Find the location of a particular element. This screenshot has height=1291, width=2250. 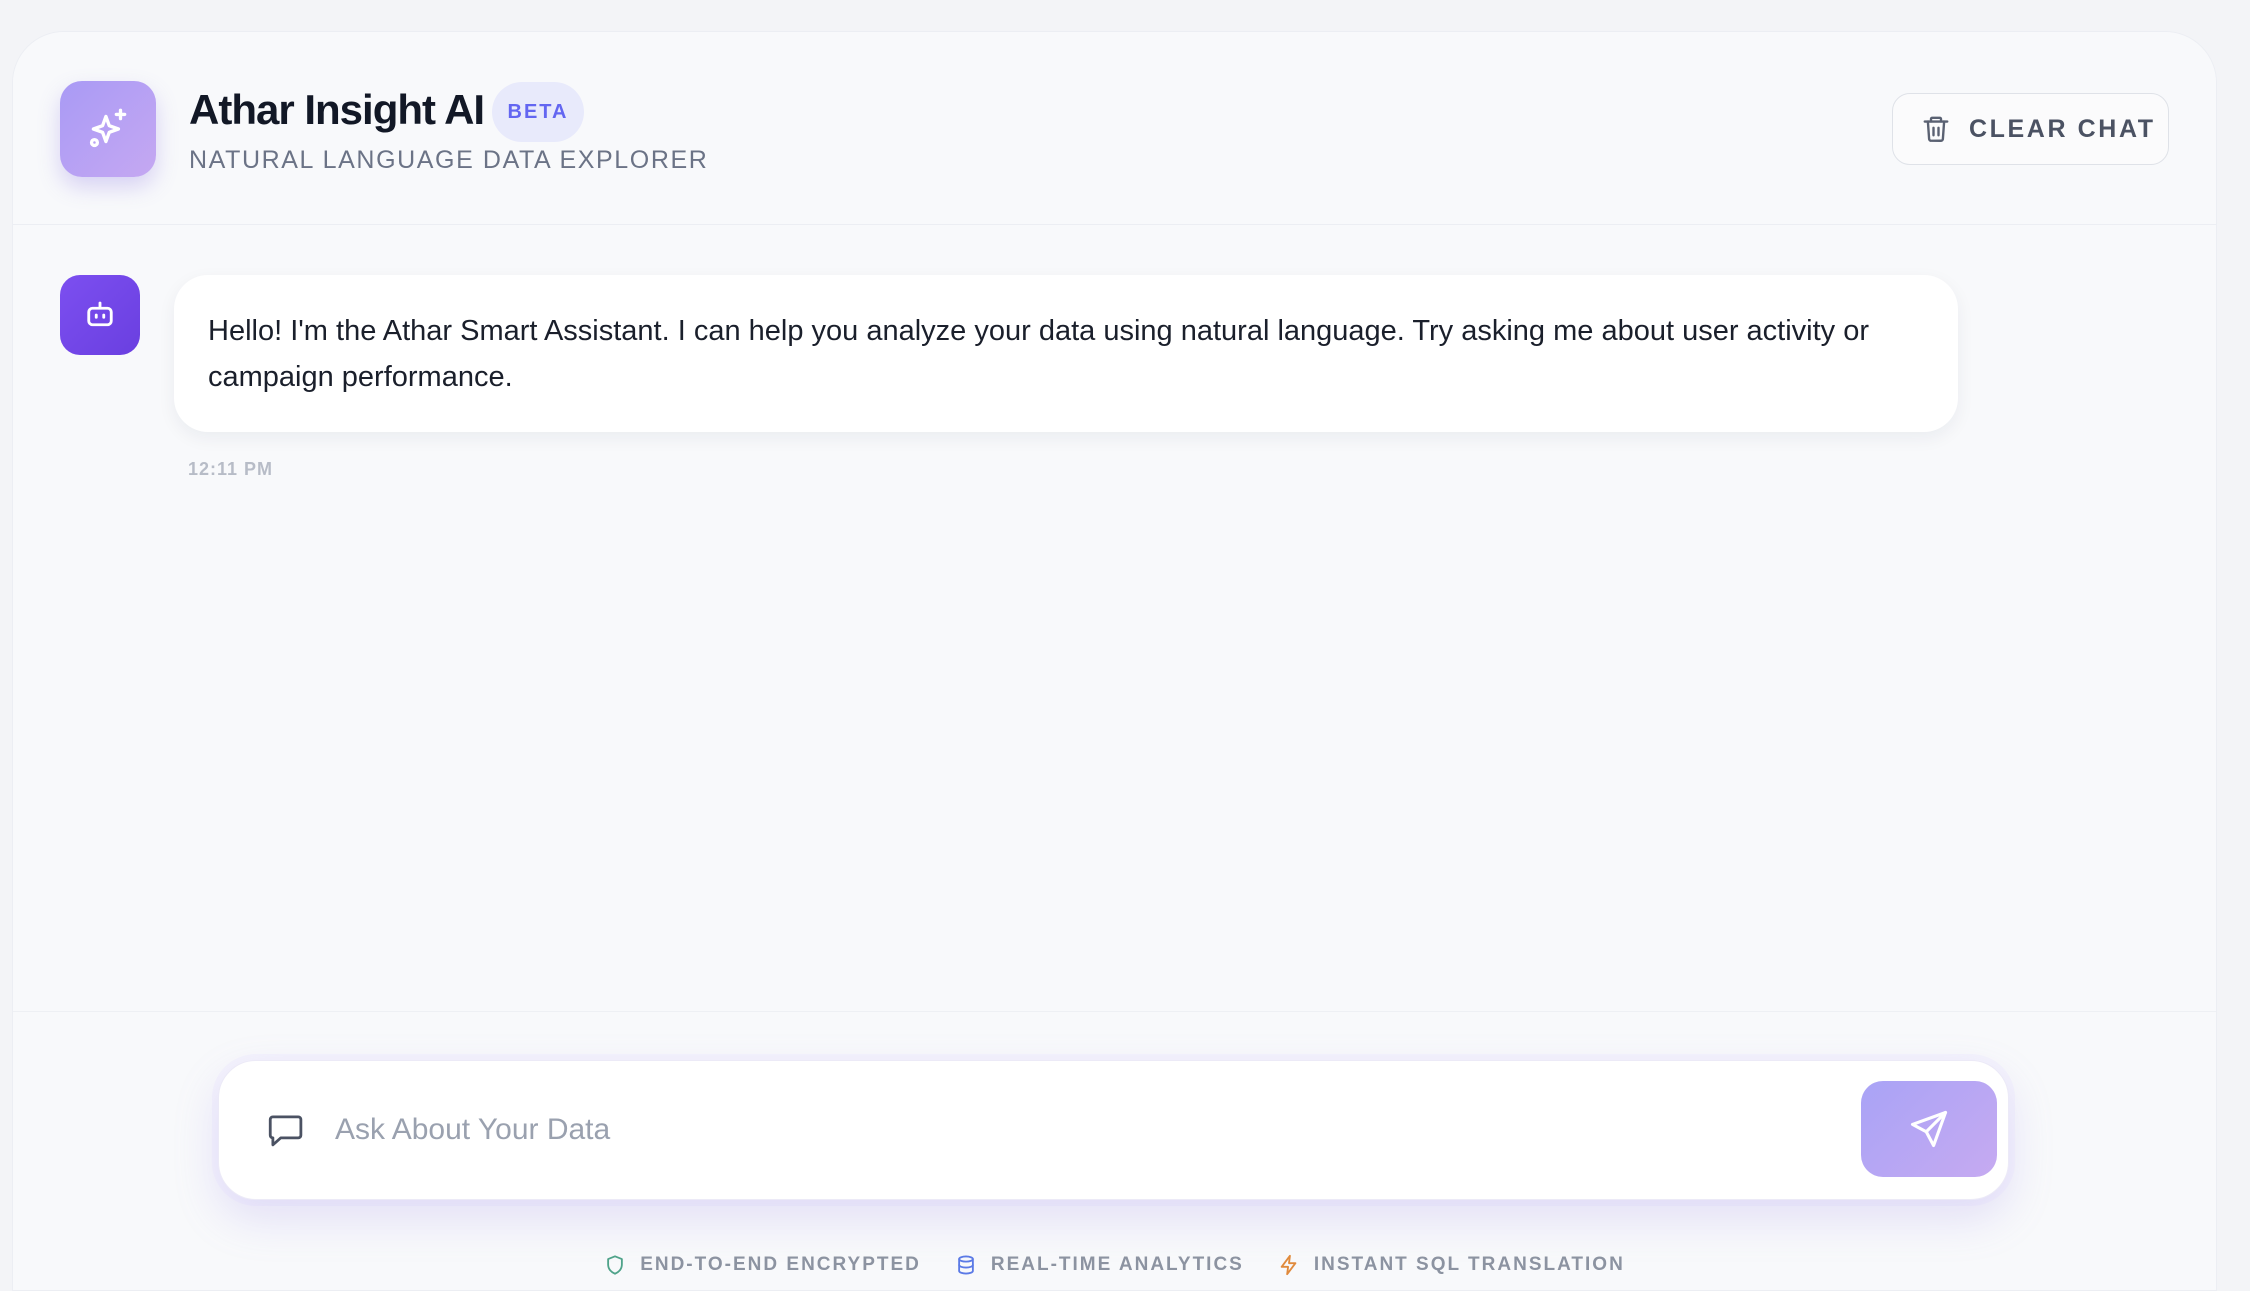

feature-label: INSTANT SQL TRANSLATION is located at coordinates (1469, 1264).